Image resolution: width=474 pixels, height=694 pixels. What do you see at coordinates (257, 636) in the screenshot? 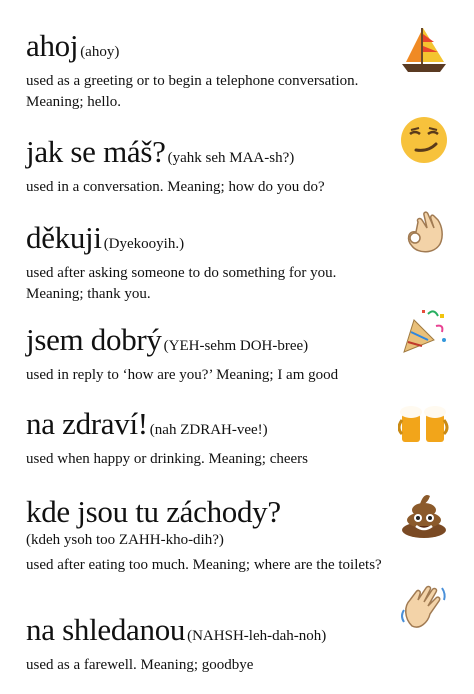
I see `pronunciation: (NAHSH-leh-dah-noh)` at bounding box center [257, 636].